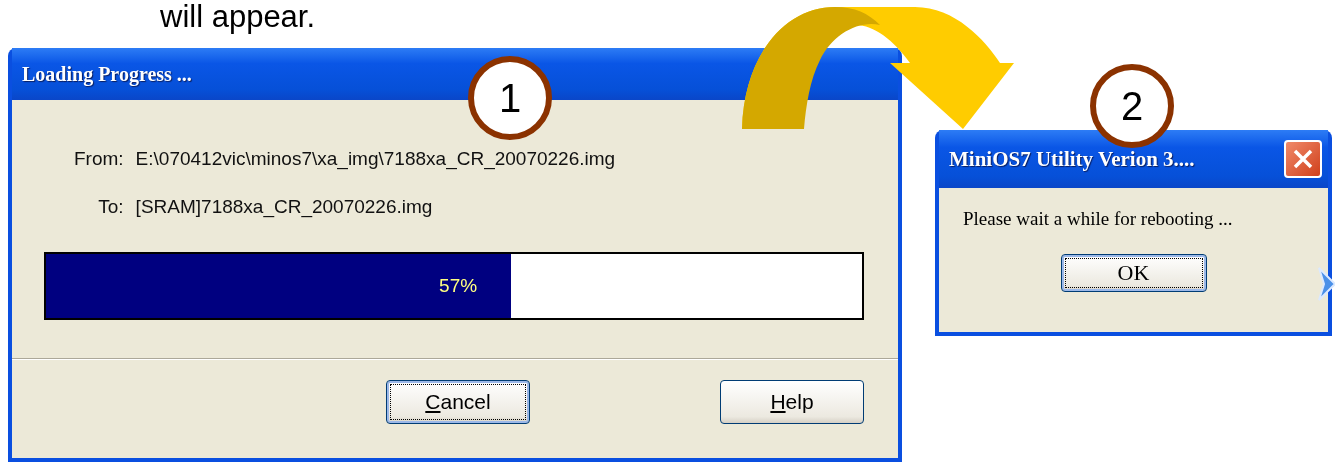 The height and width of the screenshot is (462, 1335). Describe the element at coordinates (1132, 106) in the screenshot. I see `step-number-badge: 2` at that location.